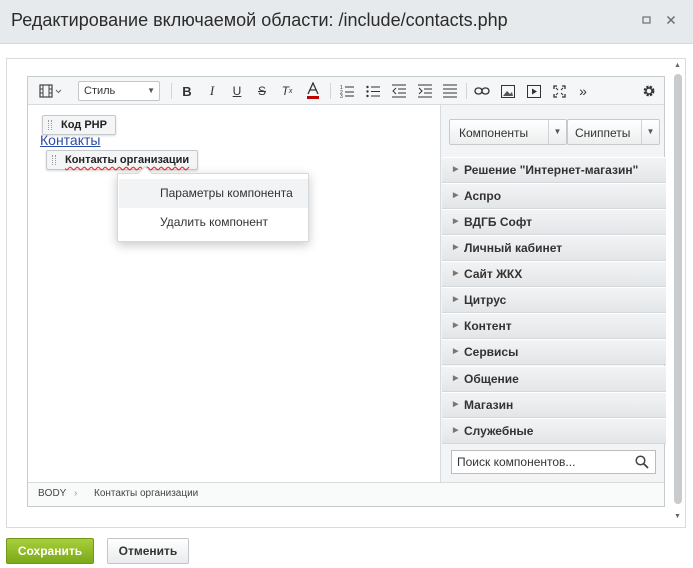 The height and width of the screenshot is (568, 693). I want to click on close-icon, so click(671, 21).